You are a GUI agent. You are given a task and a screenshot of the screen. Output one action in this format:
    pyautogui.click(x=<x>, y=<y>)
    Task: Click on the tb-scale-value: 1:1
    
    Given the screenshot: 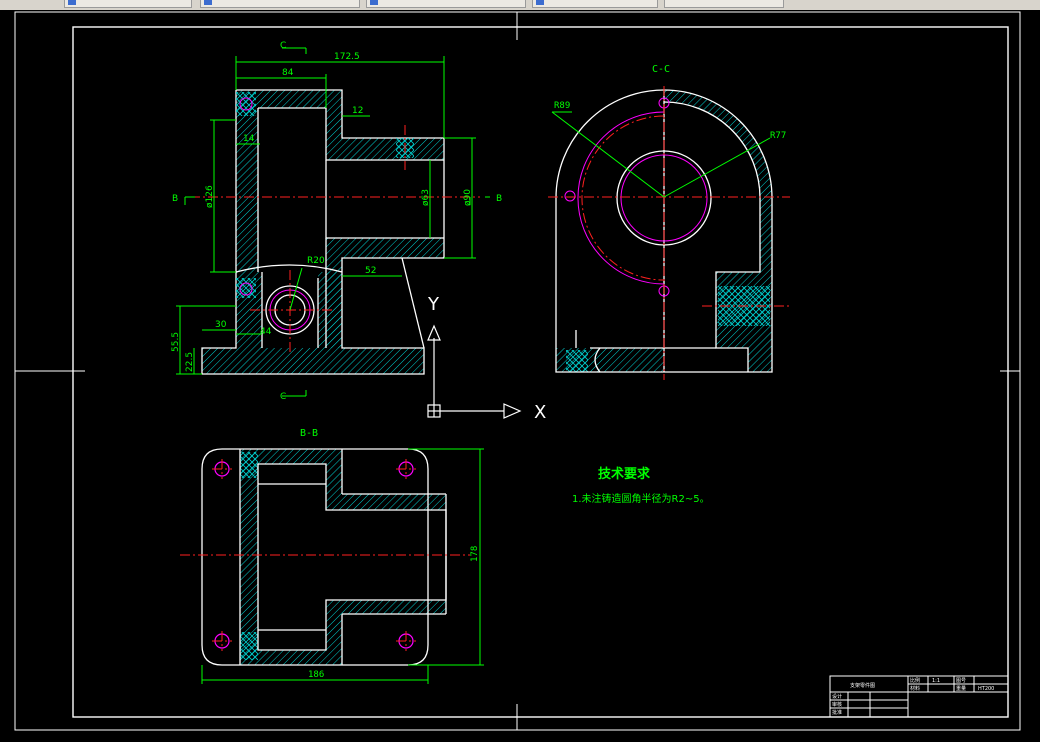 What is the action you would take?
    pyautogui.click(x=936, y=681)
    